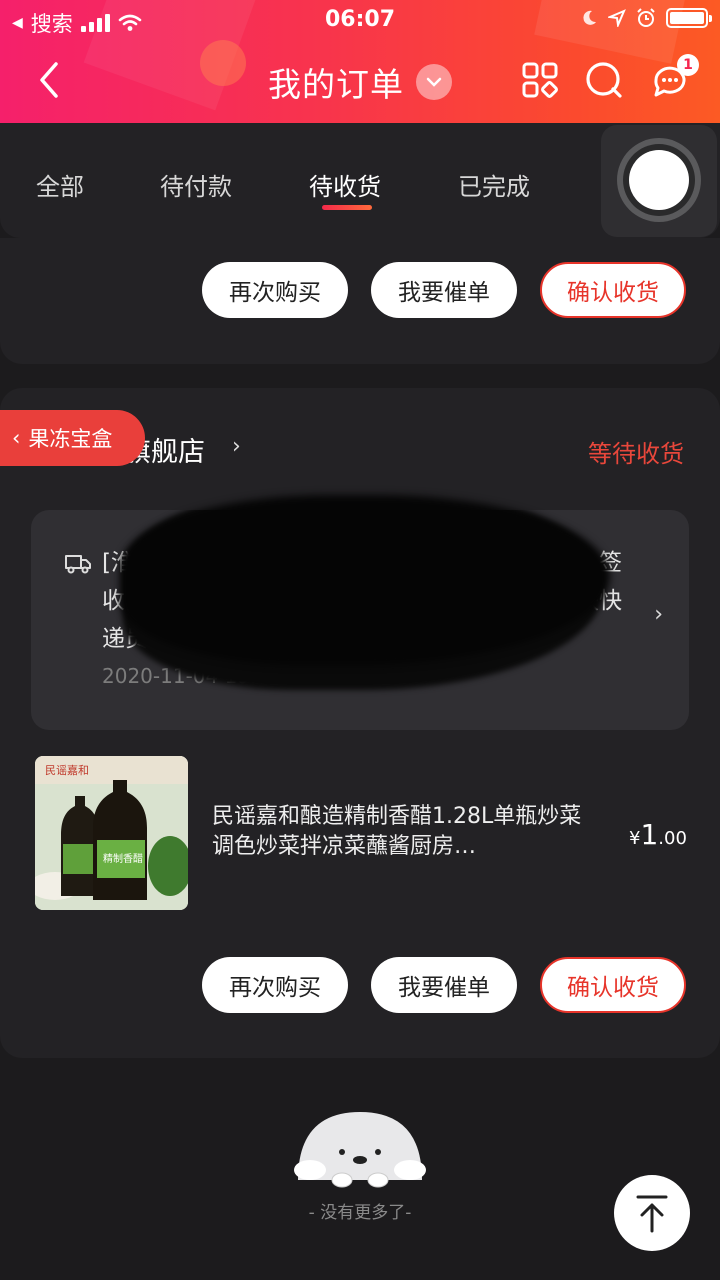 The width and height of the screenshot is (720, 1280). I want to click on svg-text: 精制香醋, so click(123, 858).